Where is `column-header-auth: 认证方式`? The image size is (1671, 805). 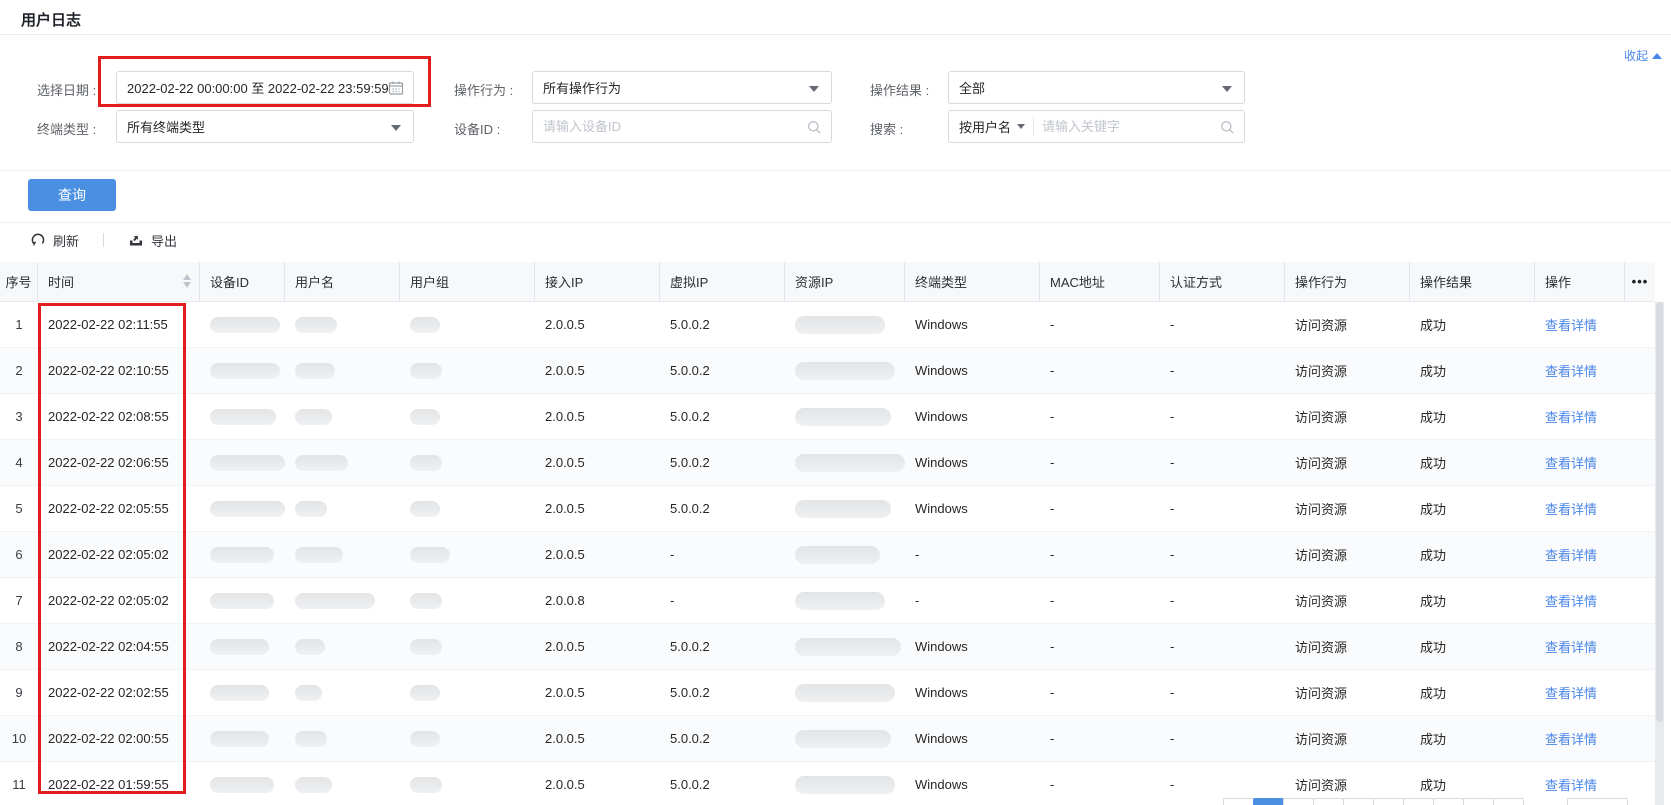 column-header-auth: 认证方式 is located at coordinates (1222, 281).